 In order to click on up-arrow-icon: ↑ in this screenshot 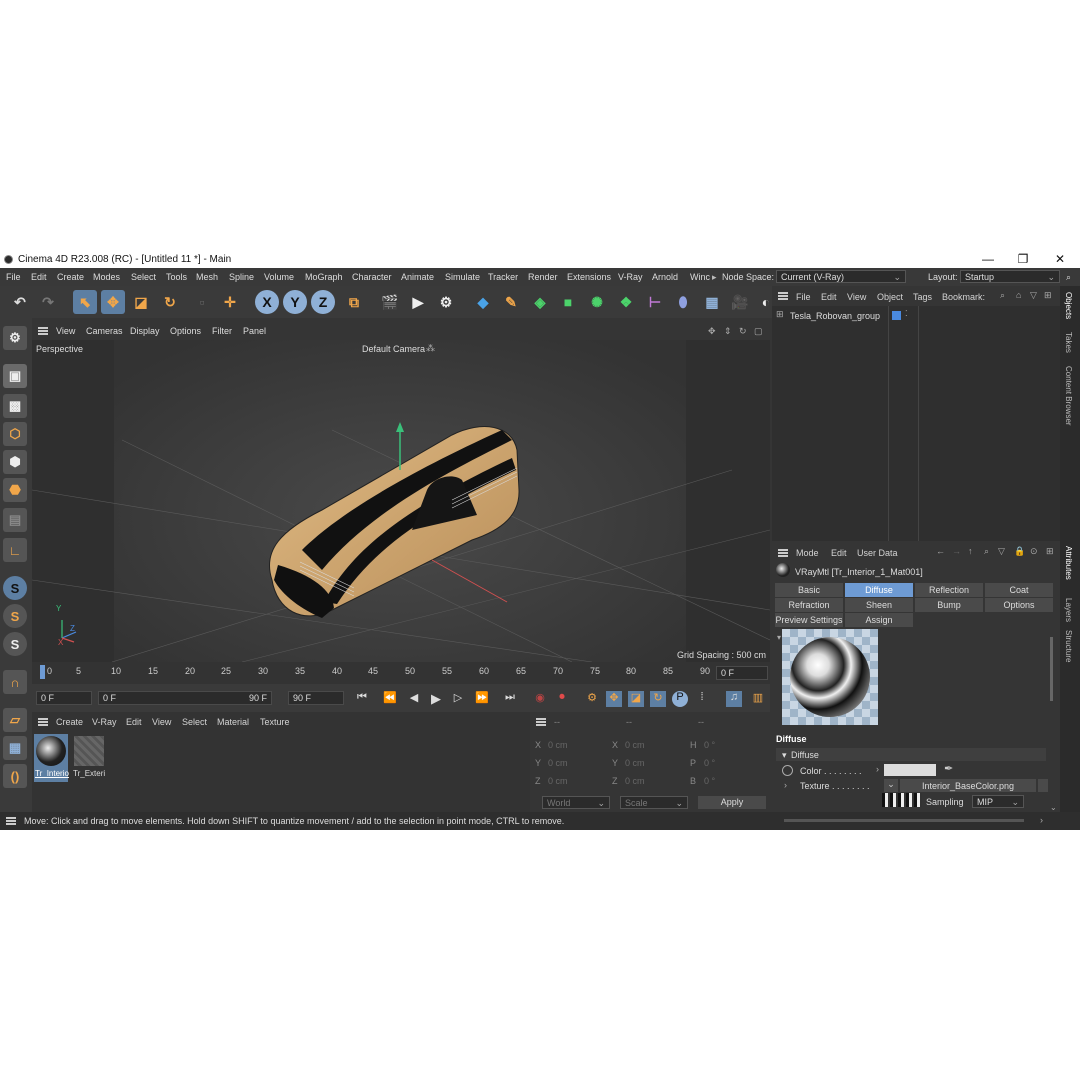, I will do `click(970, 551)`.